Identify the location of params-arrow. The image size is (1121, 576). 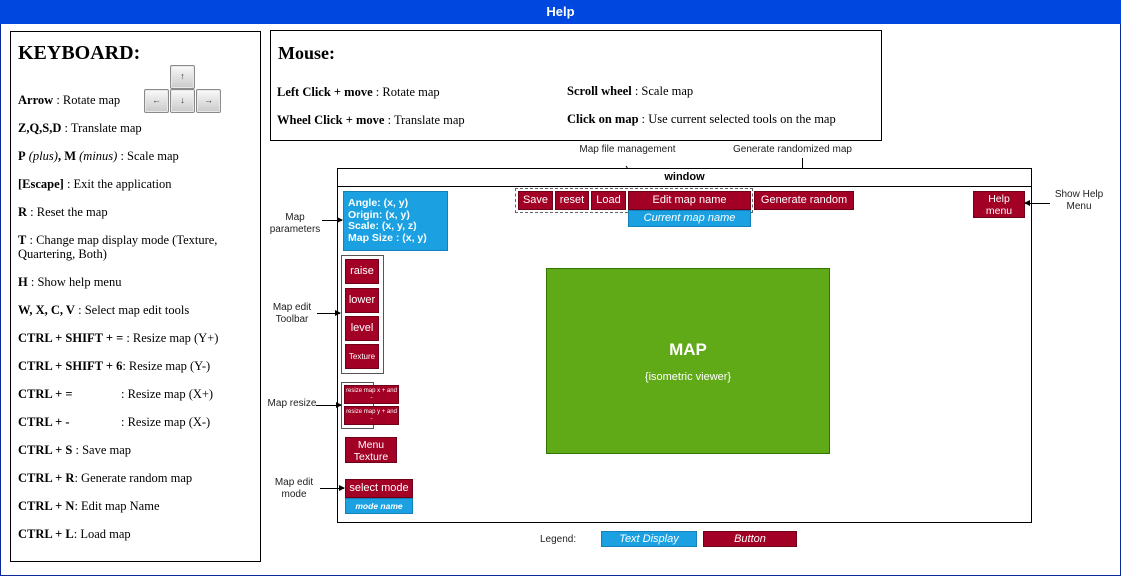
(332, 220).